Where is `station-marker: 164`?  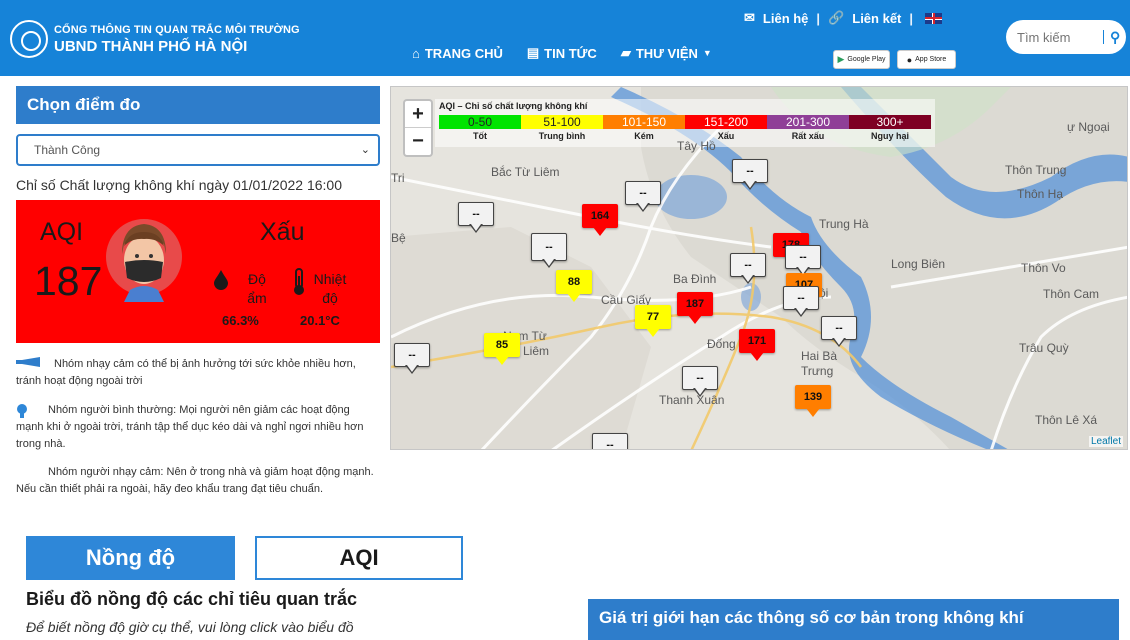
station-marker: 164 is located at coordinates (600, 220).